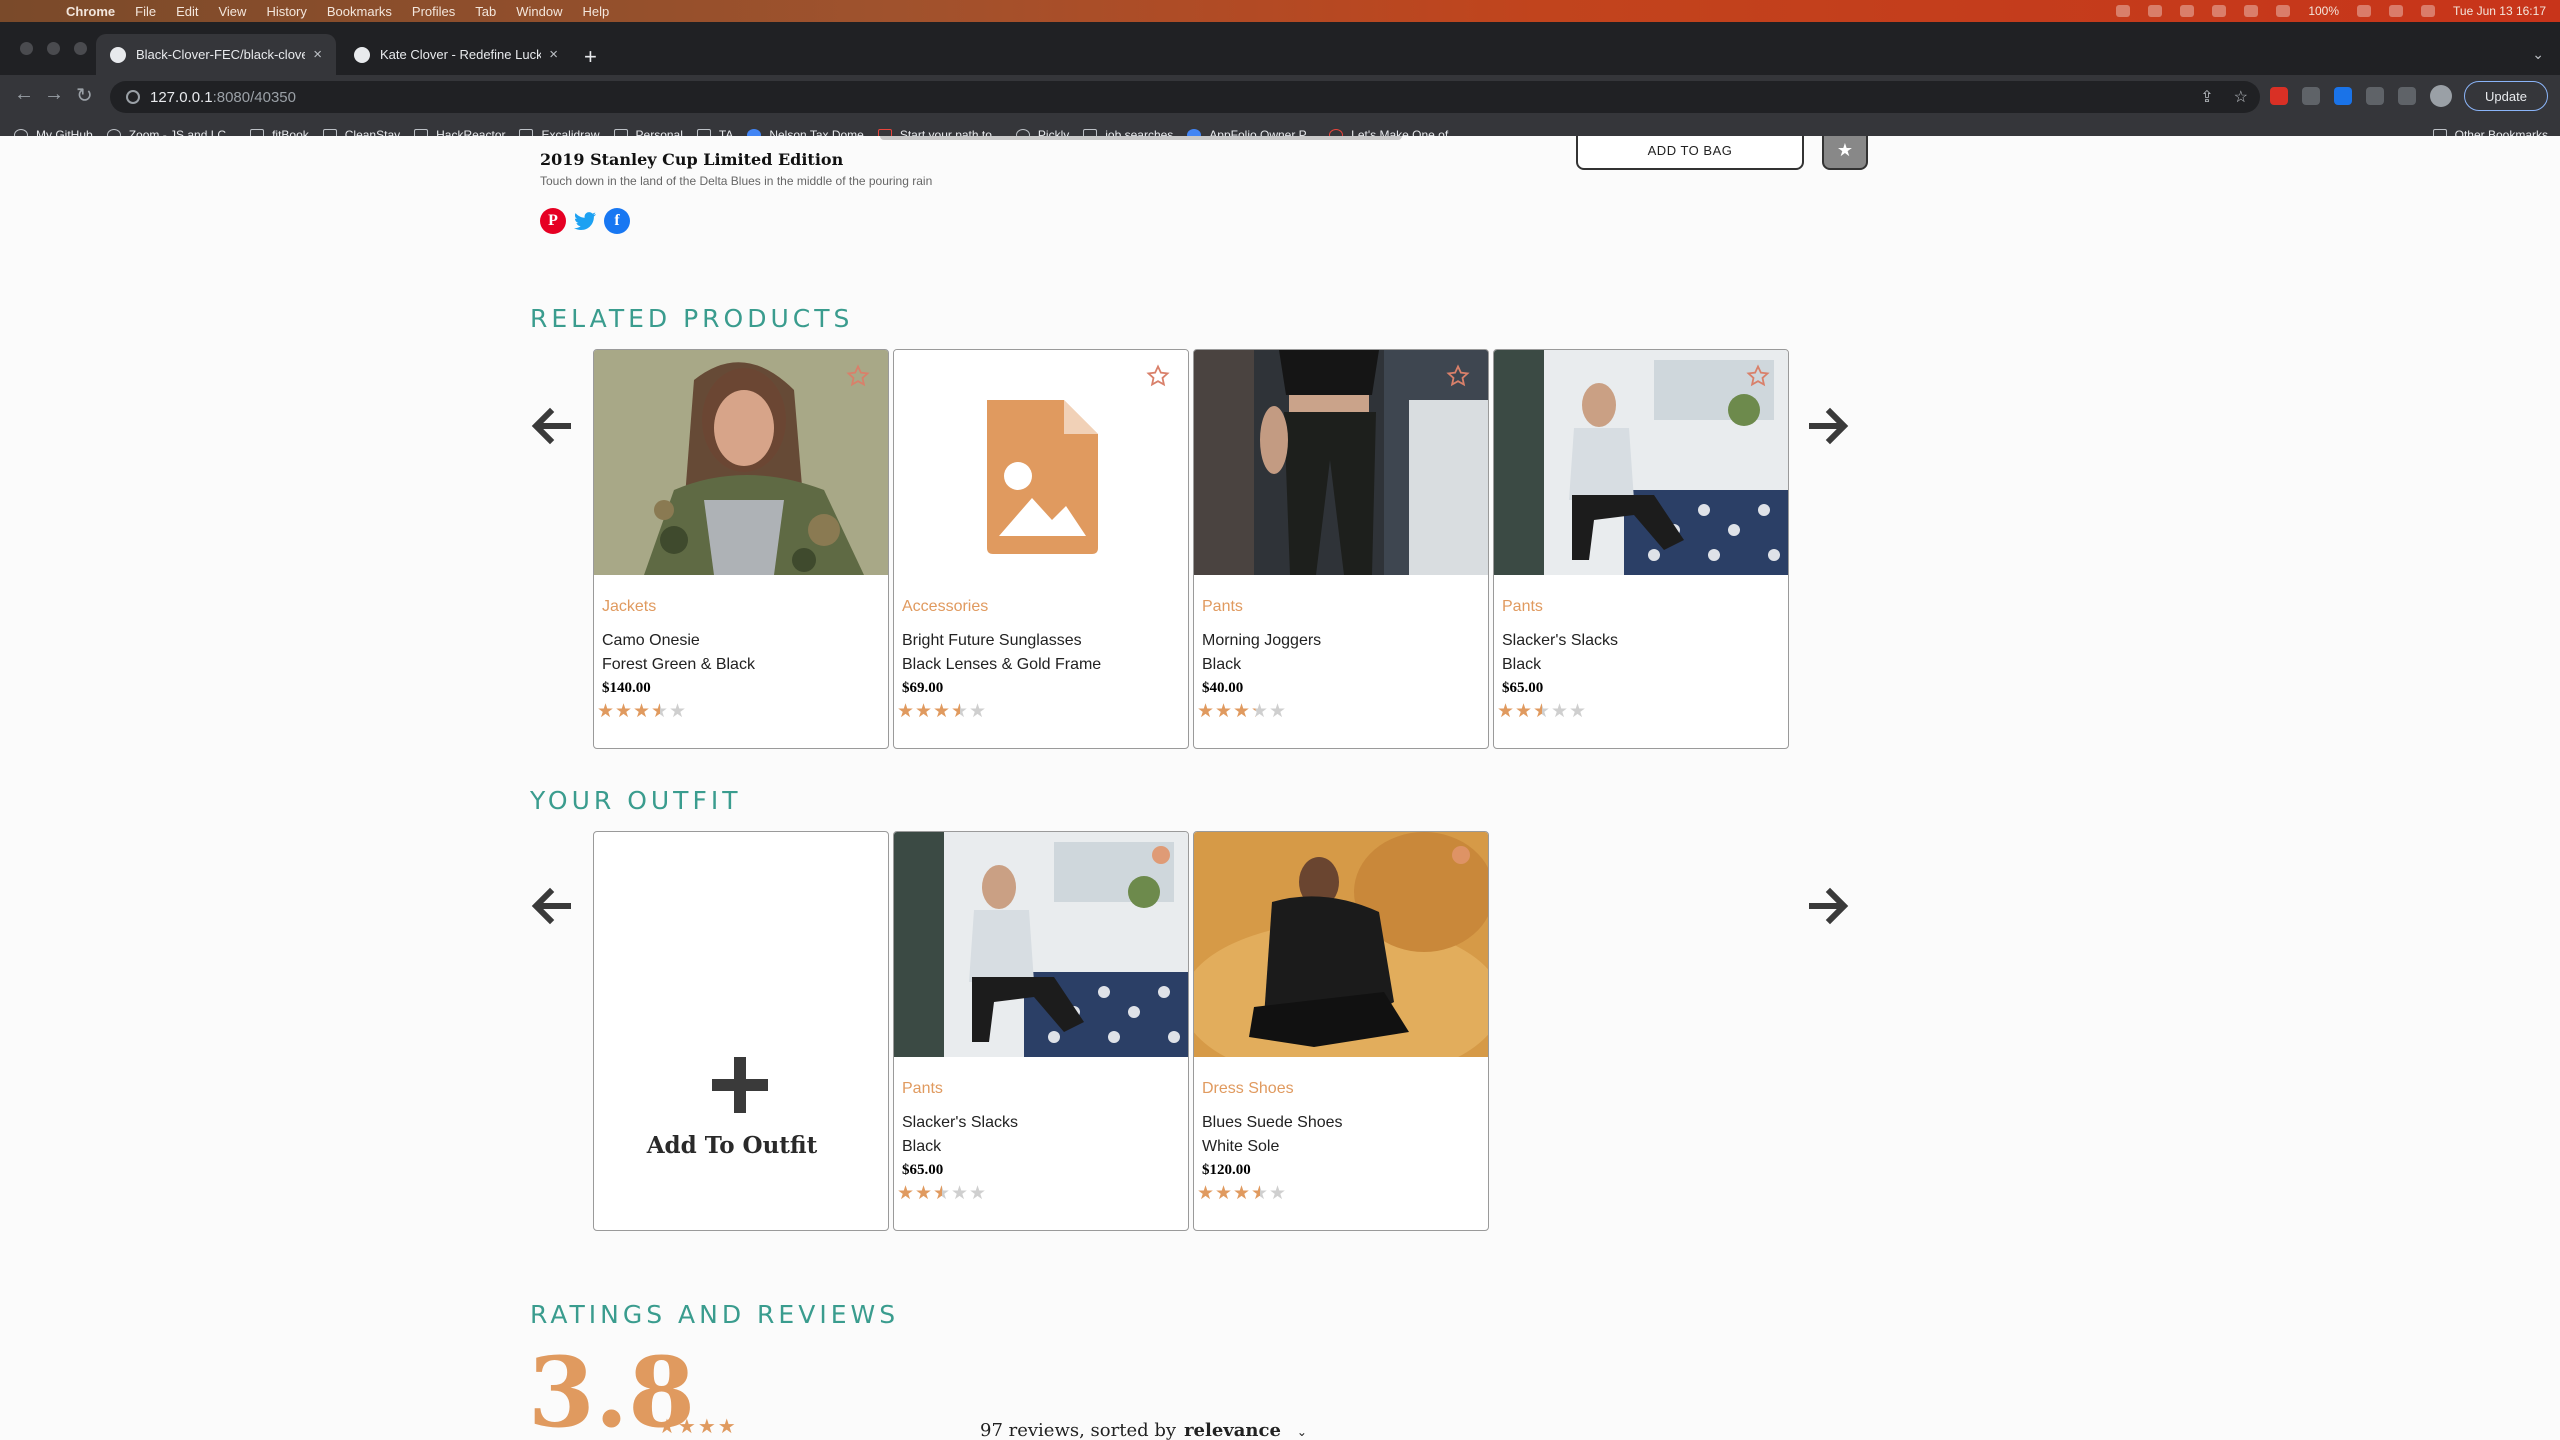 The height and width of the screenshot is (1440, 2560). Describe the element at coordinates (2538, 54) in the screenshot. I see `tab-search-chevron-icon: ⌄` at that location.